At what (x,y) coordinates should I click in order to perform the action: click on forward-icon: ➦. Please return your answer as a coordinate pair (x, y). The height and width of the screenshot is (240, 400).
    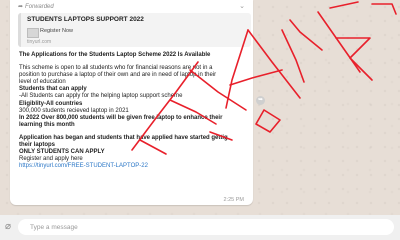
    Looking at the image, I should click on (21, 7).